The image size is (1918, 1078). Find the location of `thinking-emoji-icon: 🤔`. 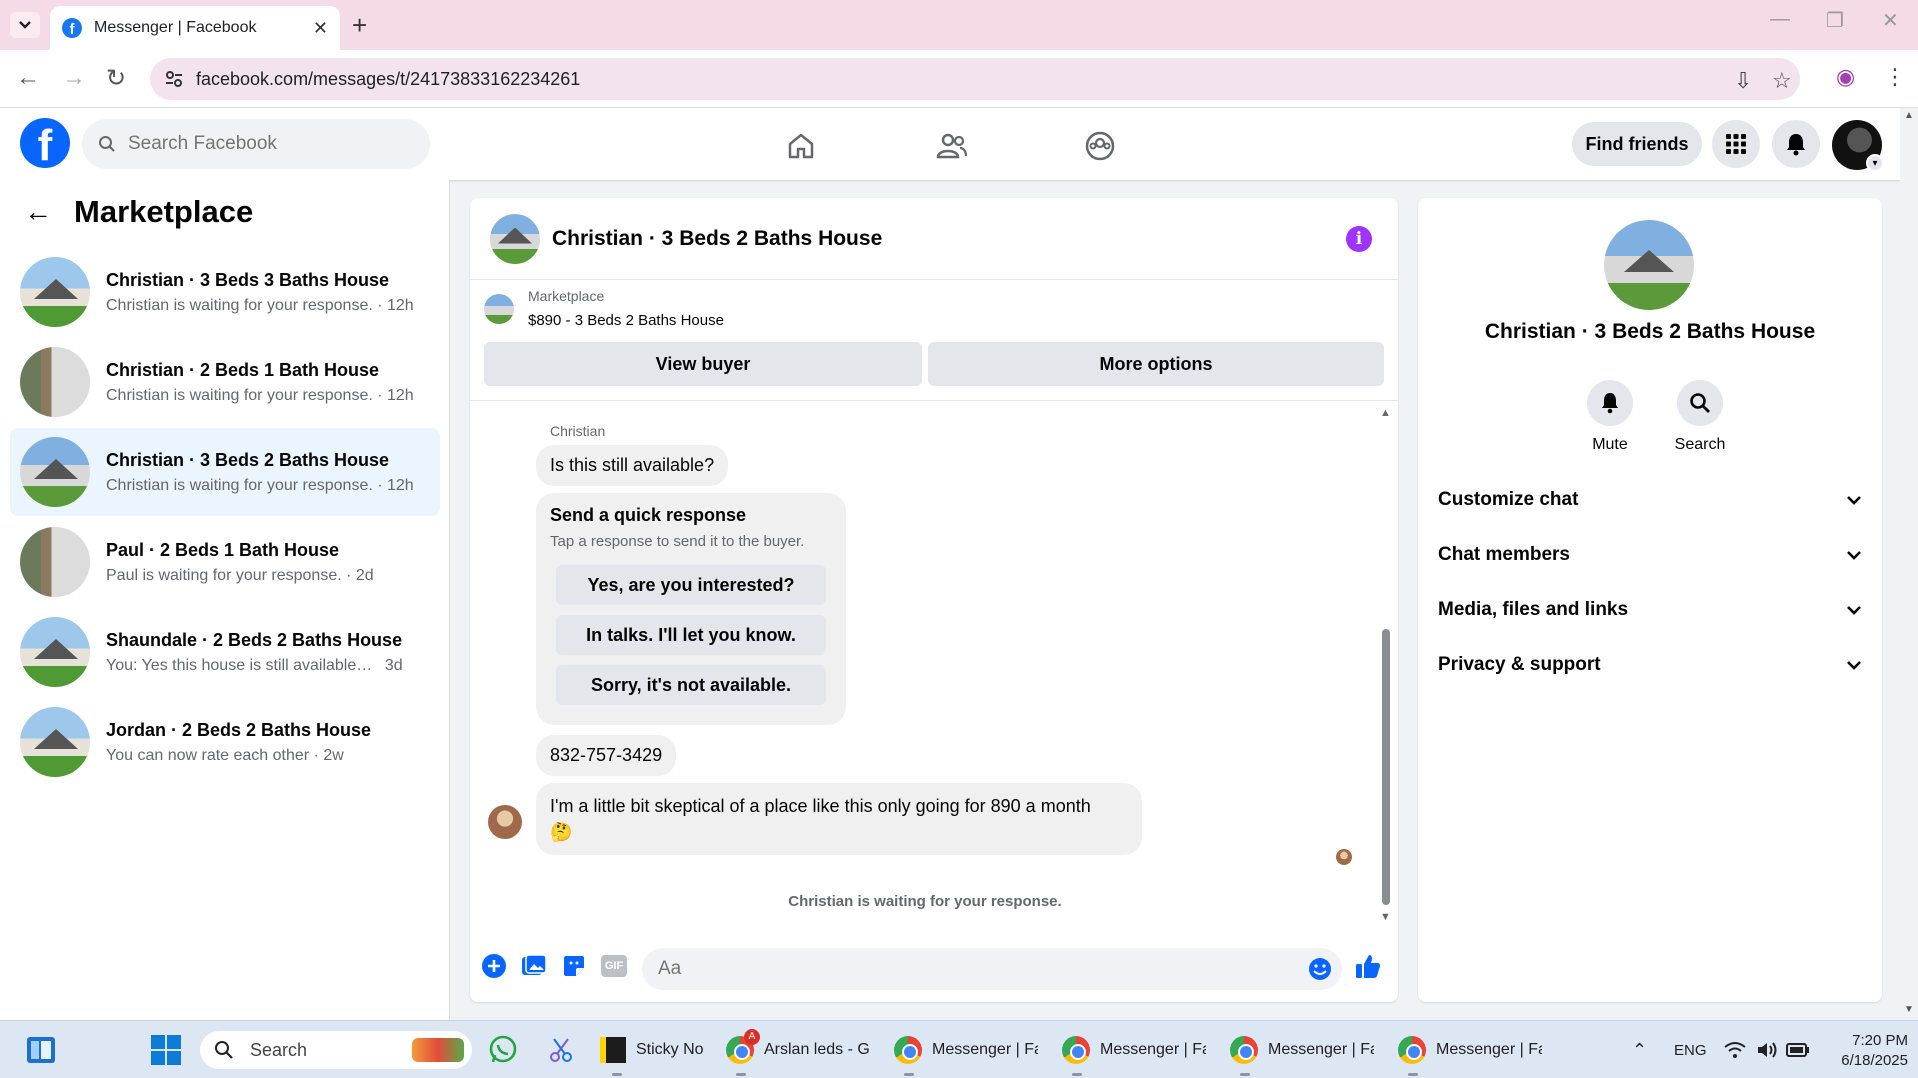

thinking-emoji-icon: 🤔 is located at coordinates (561, 832).